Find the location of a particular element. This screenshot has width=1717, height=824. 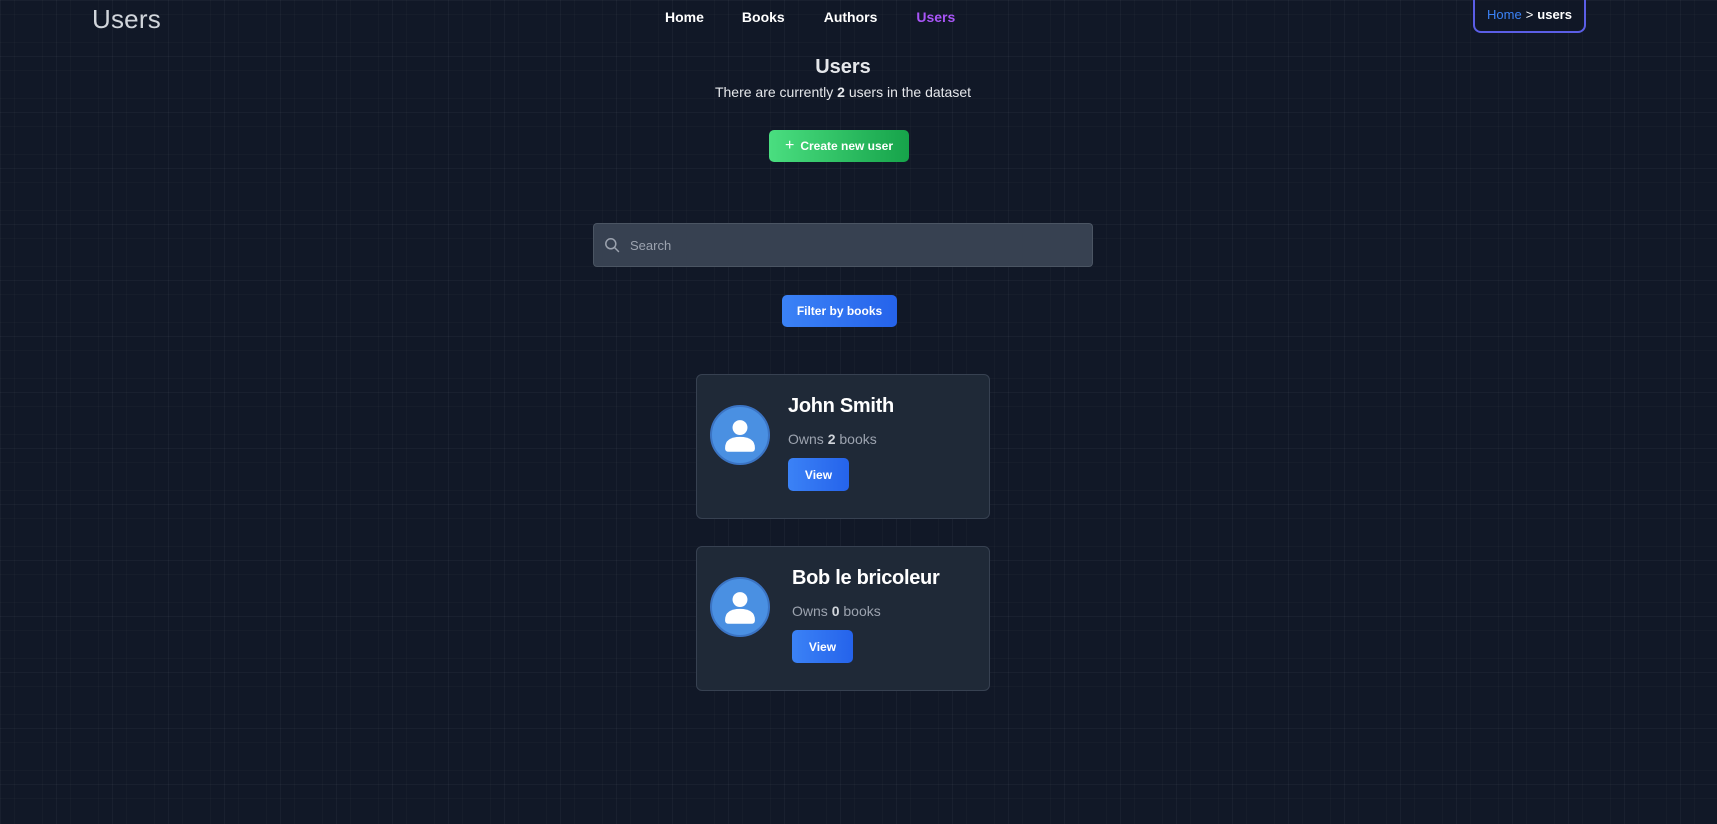

breadcrumb-home-link: Home is located at coordinates (1504, 14).